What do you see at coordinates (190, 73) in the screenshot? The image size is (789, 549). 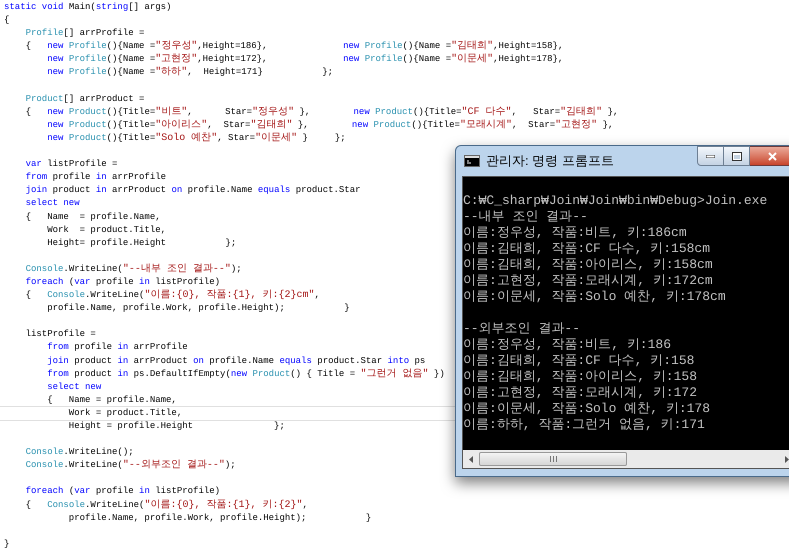 I see `code-line: new Profile(){Name ="하하", Height=171} };` at bounding box center [190, 73].